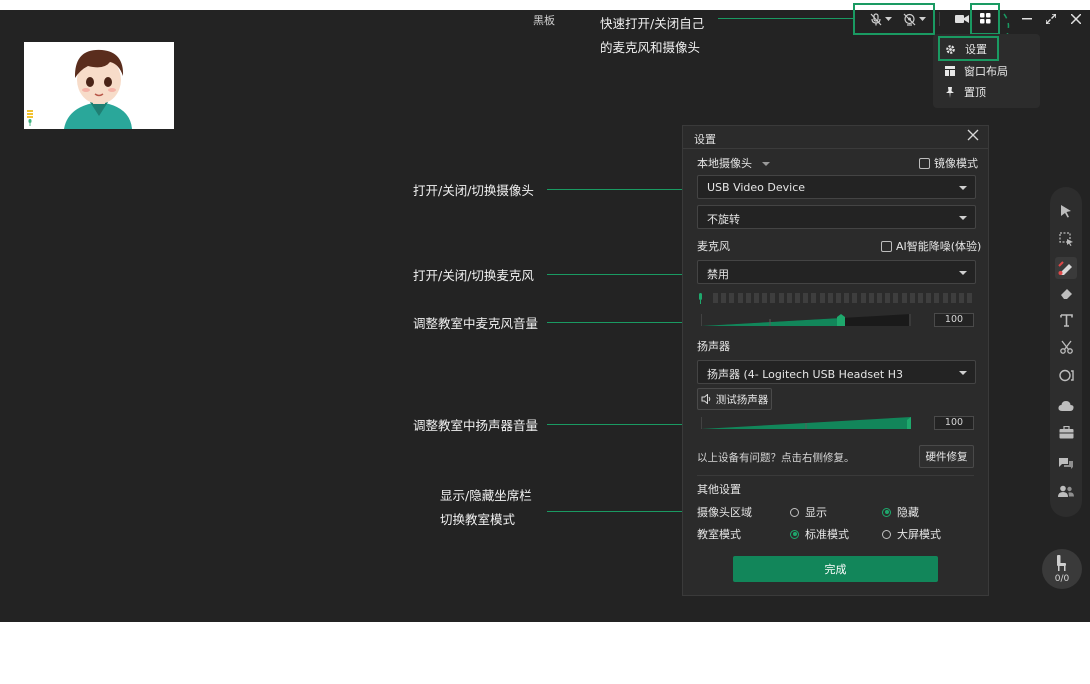 The height and width of the screenshot is (684, 1090). I want to click on cursor-icon, so click(1066, 211).